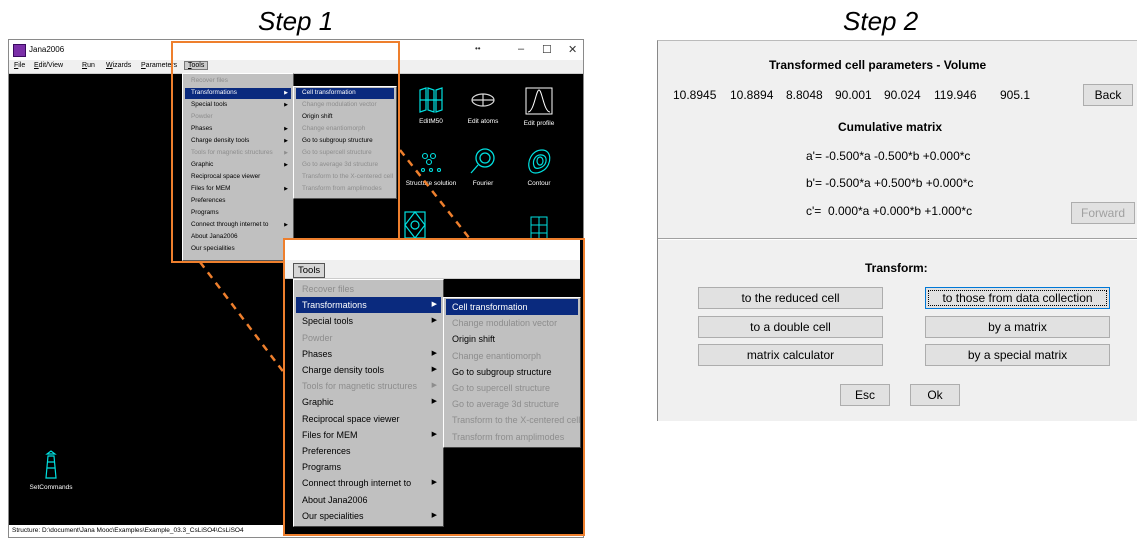  What do you see at coordinates (790, 327) in the screenshot?
I see `double-cell-button: to a double cell` at bounding box center [790, 327].